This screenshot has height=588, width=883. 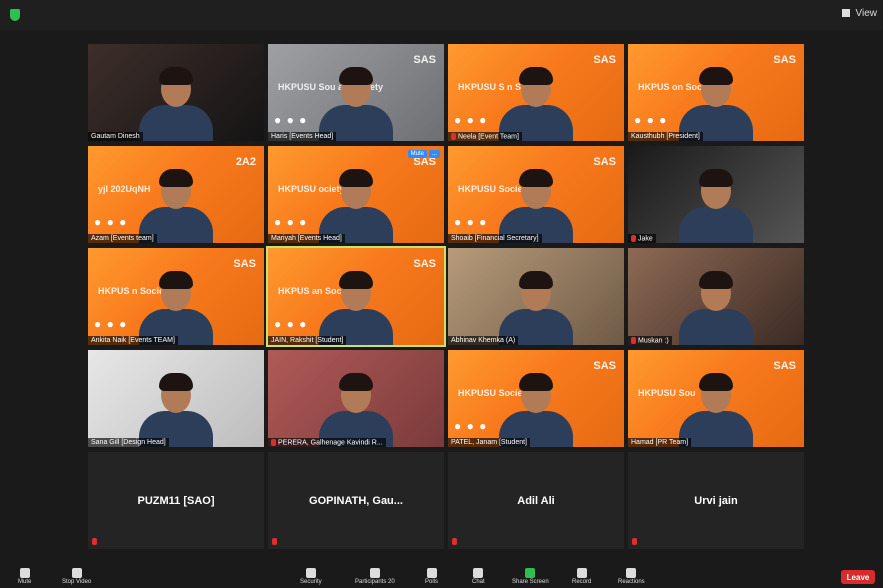 I want to click on participant-tile: Abhinav Khemka (A), so click(x=536, y=296).